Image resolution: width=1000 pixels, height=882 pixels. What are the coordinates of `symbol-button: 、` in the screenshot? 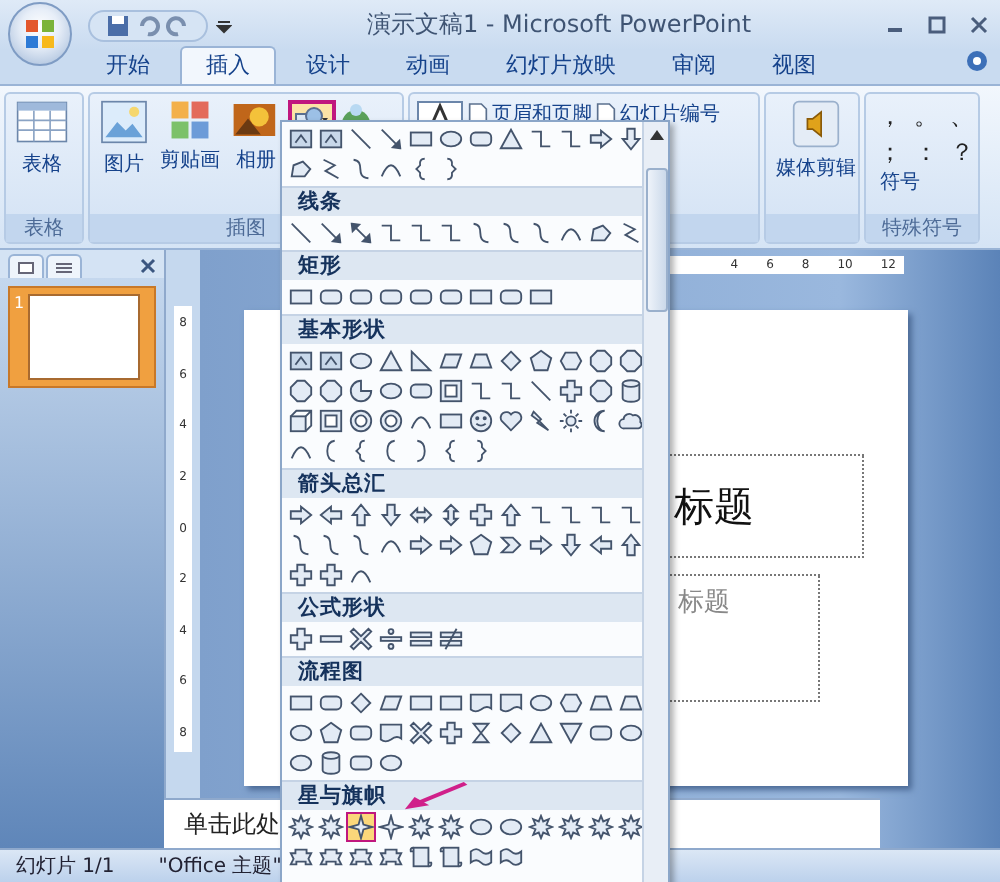 It's located at (962, 116).